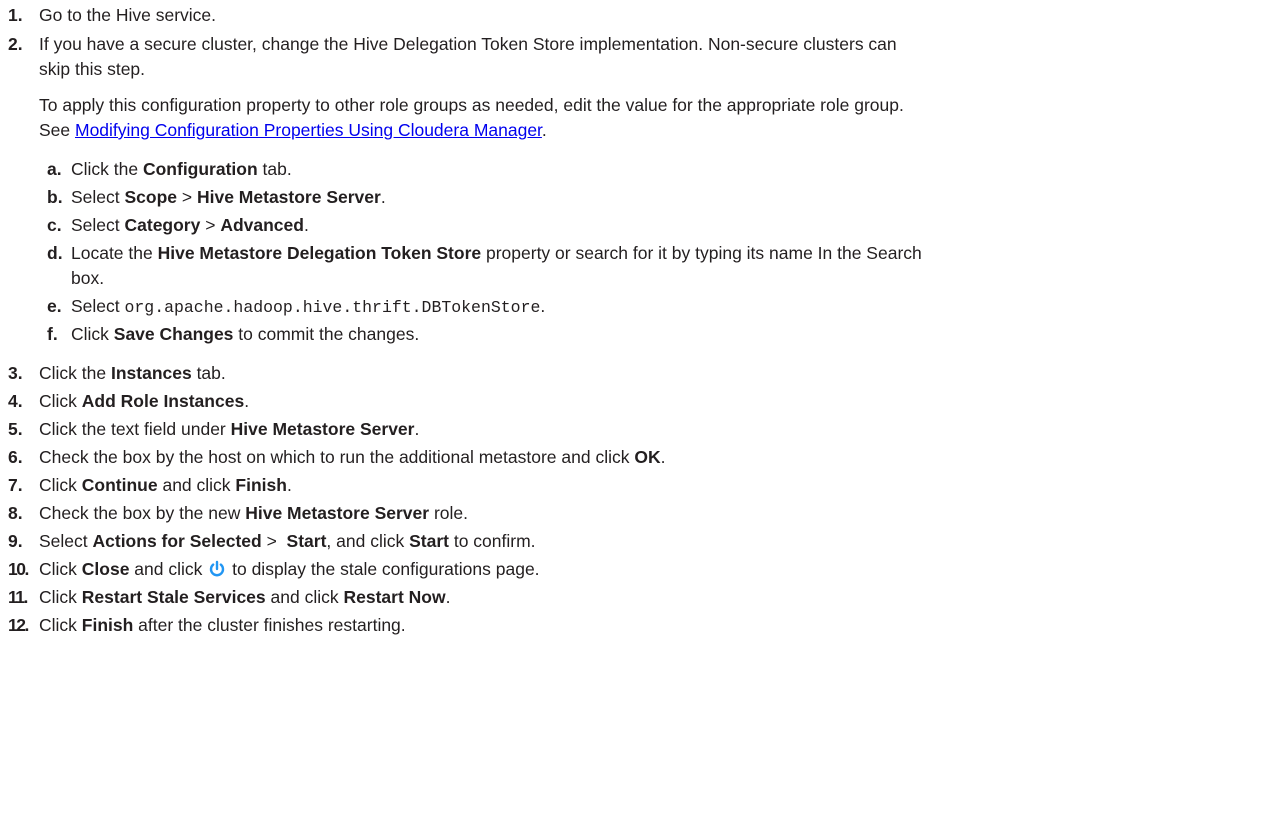 The height and width of the screenshot is (815, 1264). Describe the element at coordinates (173, 334) in the screenshot. I see `save-changes-ref: Save Changes` at that location.